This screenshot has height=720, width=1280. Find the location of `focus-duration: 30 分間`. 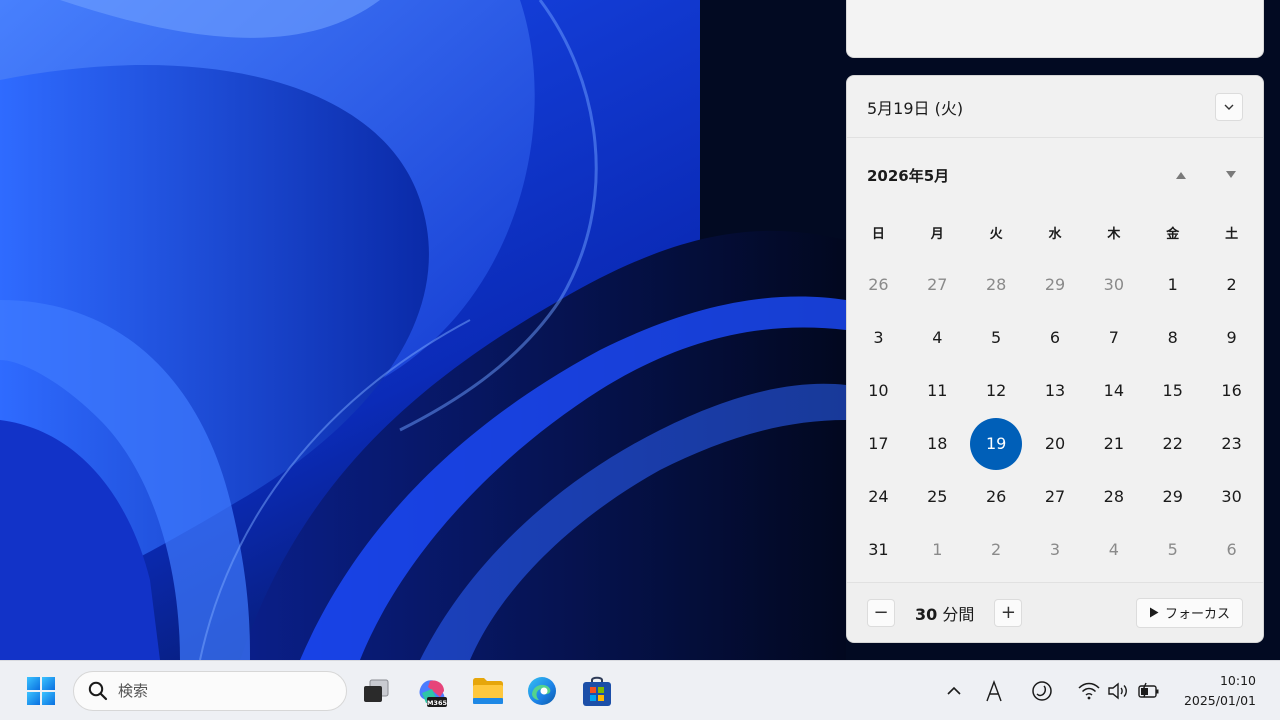

focus-duration: 30 分間 is located at coordinates (944, 613).